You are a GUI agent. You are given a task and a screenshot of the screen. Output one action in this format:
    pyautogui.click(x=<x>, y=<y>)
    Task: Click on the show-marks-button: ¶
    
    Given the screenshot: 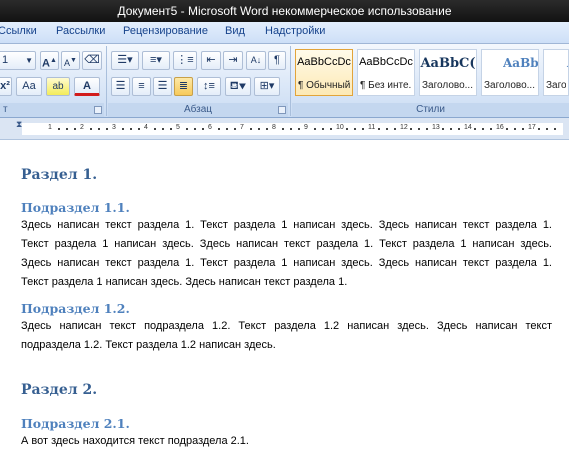 What is the action you would take?
    pyautogui.click(x=277, y=60)
    